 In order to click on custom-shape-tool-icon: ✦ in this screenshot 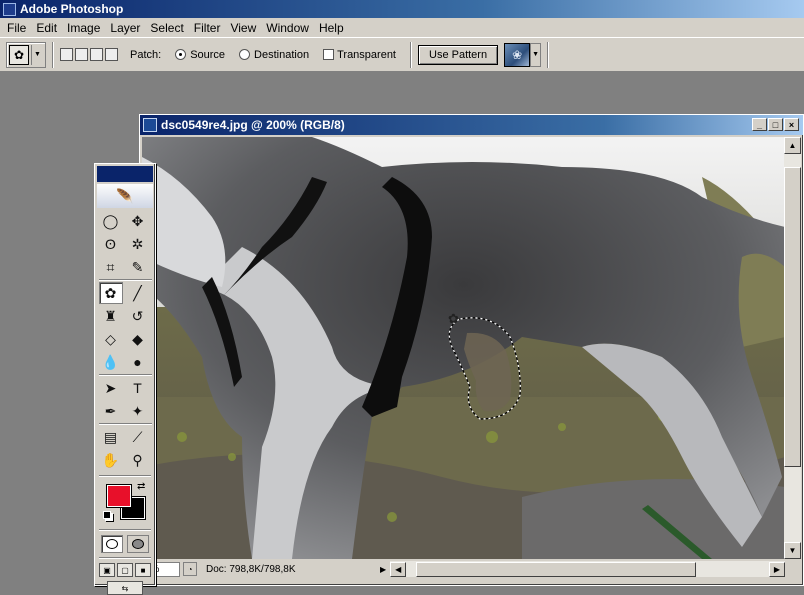, I will do `click(137, 410)`.